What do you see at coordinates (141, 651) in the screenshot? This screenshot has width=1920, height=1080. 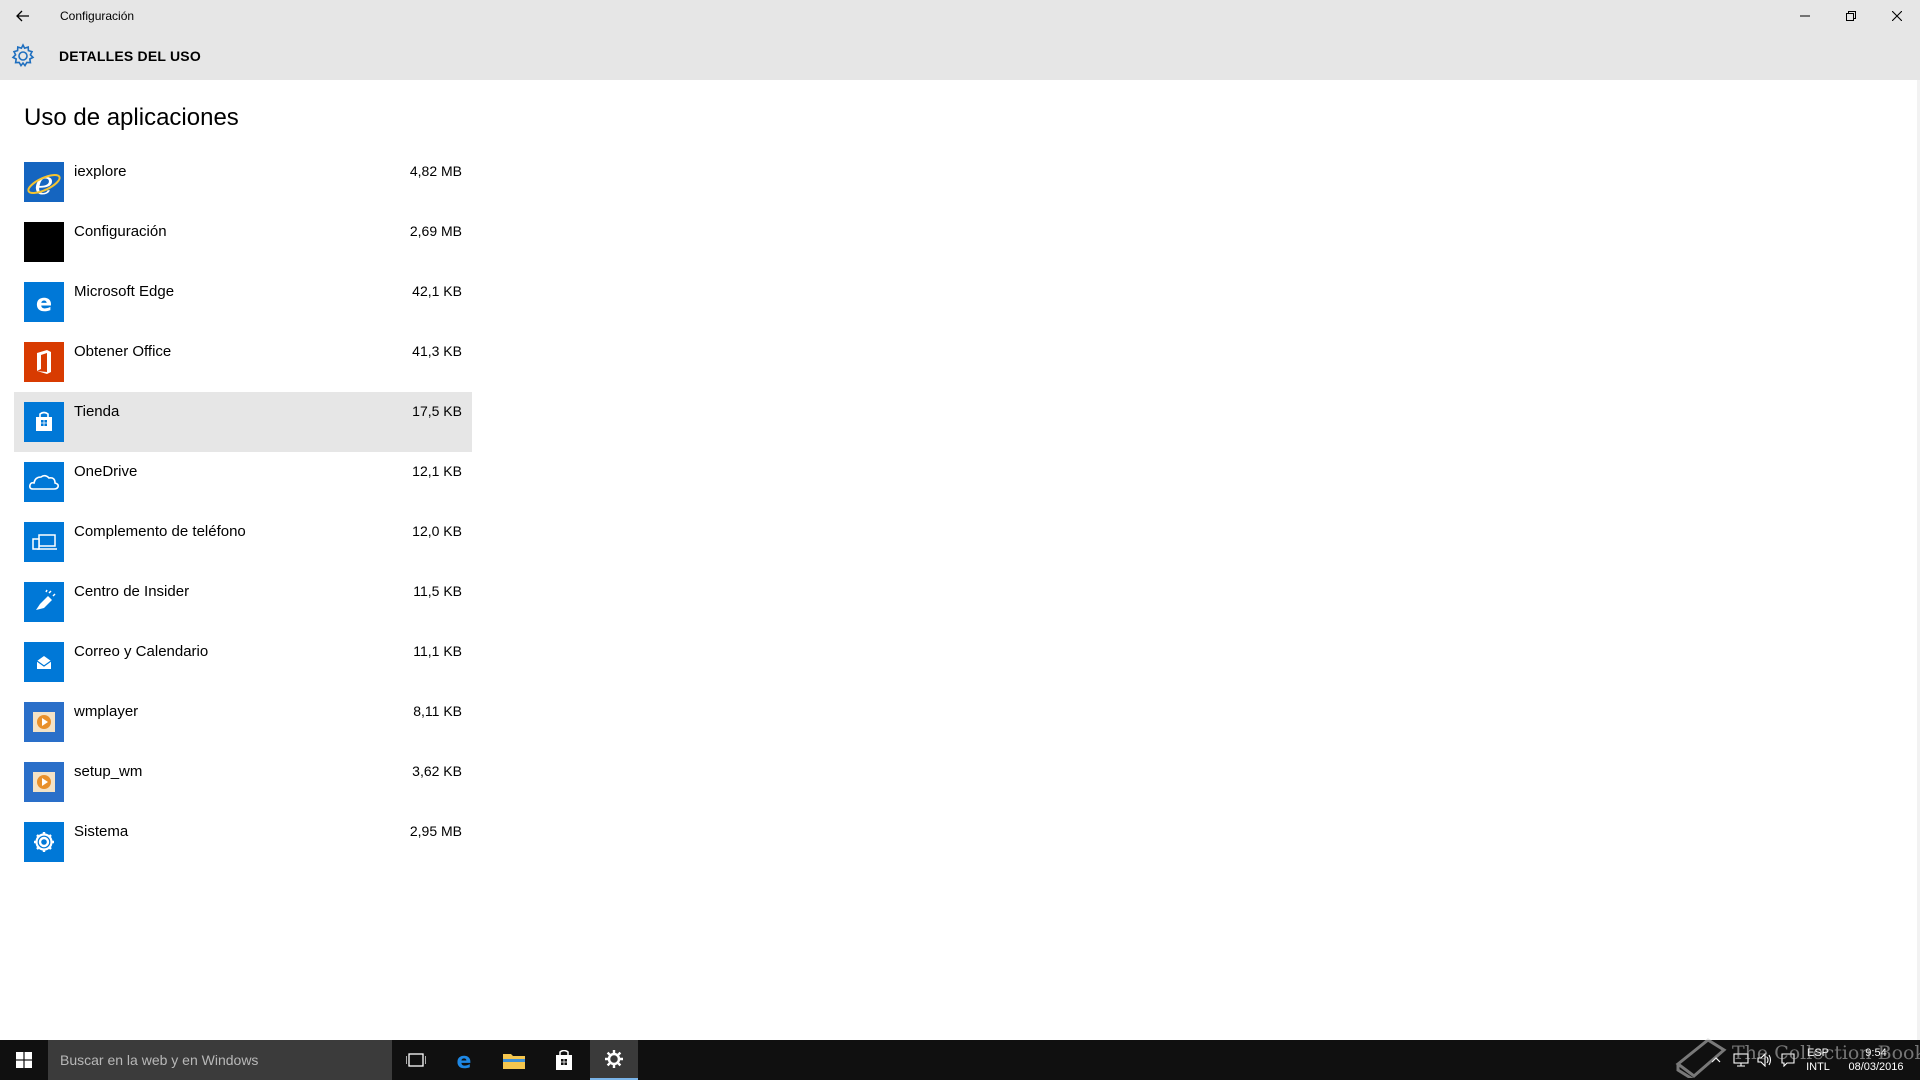 I see `app-name: Correo y Calendario` at bounding box center [141, 651].